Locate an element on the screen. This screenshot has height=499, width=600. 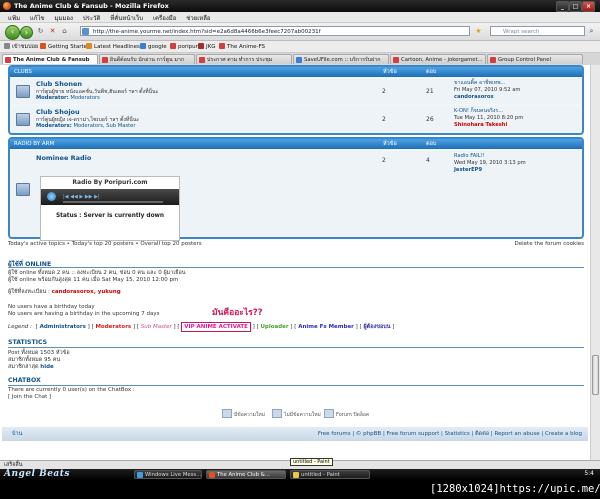
legend-restricted: ผู้ต้องขอบน is located at coordinates (376, 327).